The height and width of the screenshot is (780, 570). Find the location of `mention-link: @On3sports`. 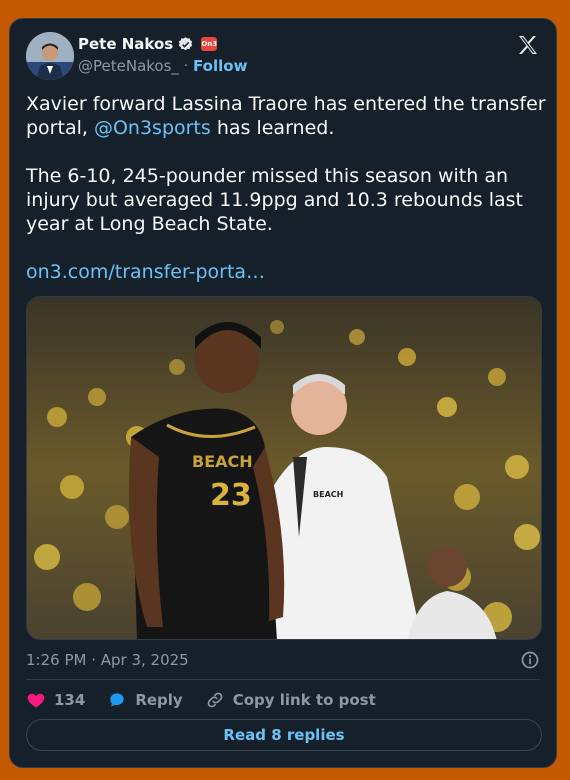

mention-link: @On3sports is located at coordinates (152, 128).